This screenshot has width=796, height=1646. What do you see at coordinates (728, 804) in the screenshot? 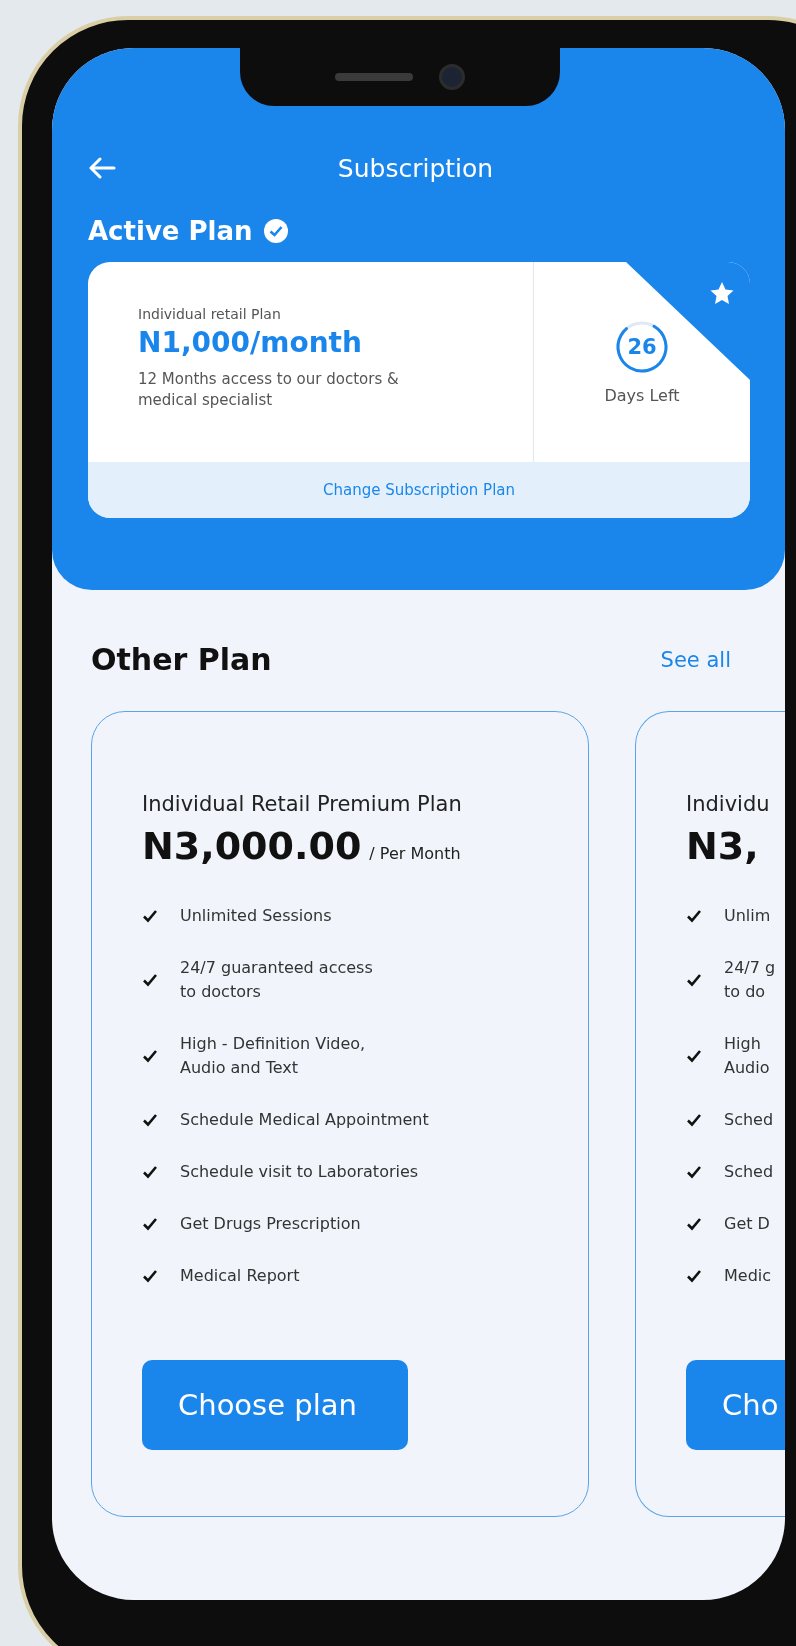
I see `plan-name: Individu` at bounding box center [728, 804].